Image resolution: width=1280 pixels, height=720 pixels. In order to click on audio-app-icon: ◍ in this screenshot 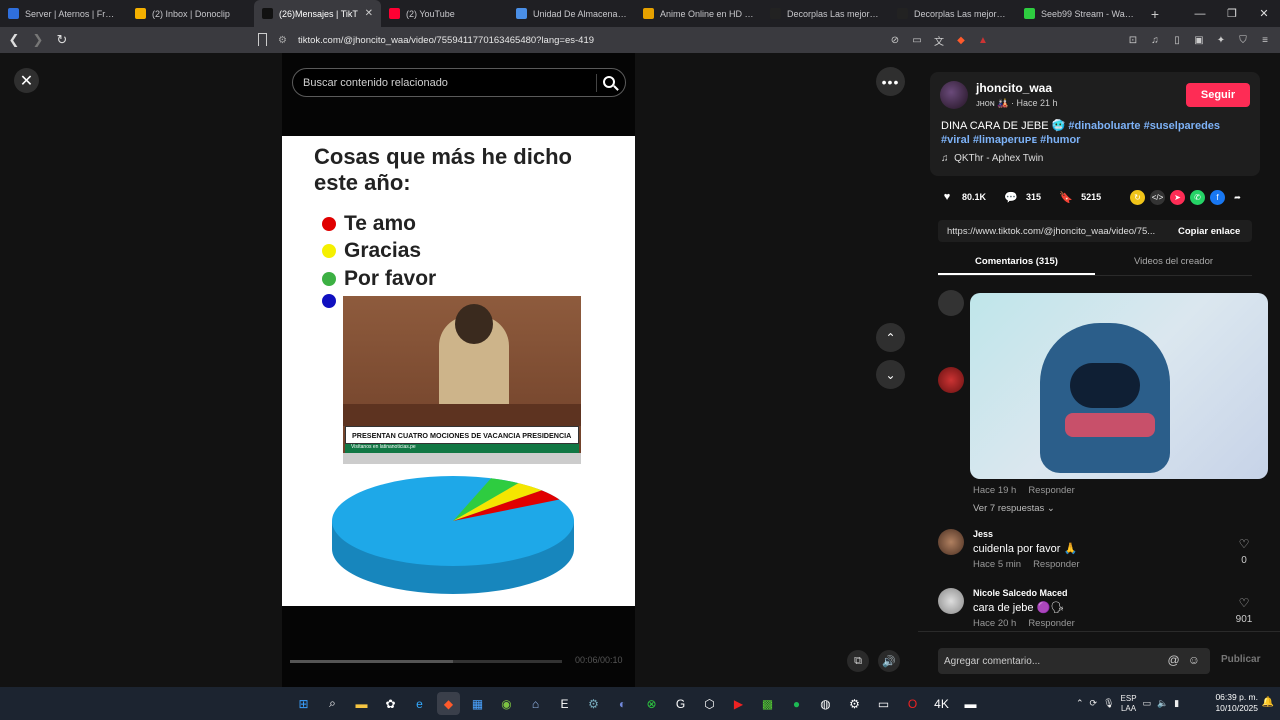, I will do `click(825, 703)`.